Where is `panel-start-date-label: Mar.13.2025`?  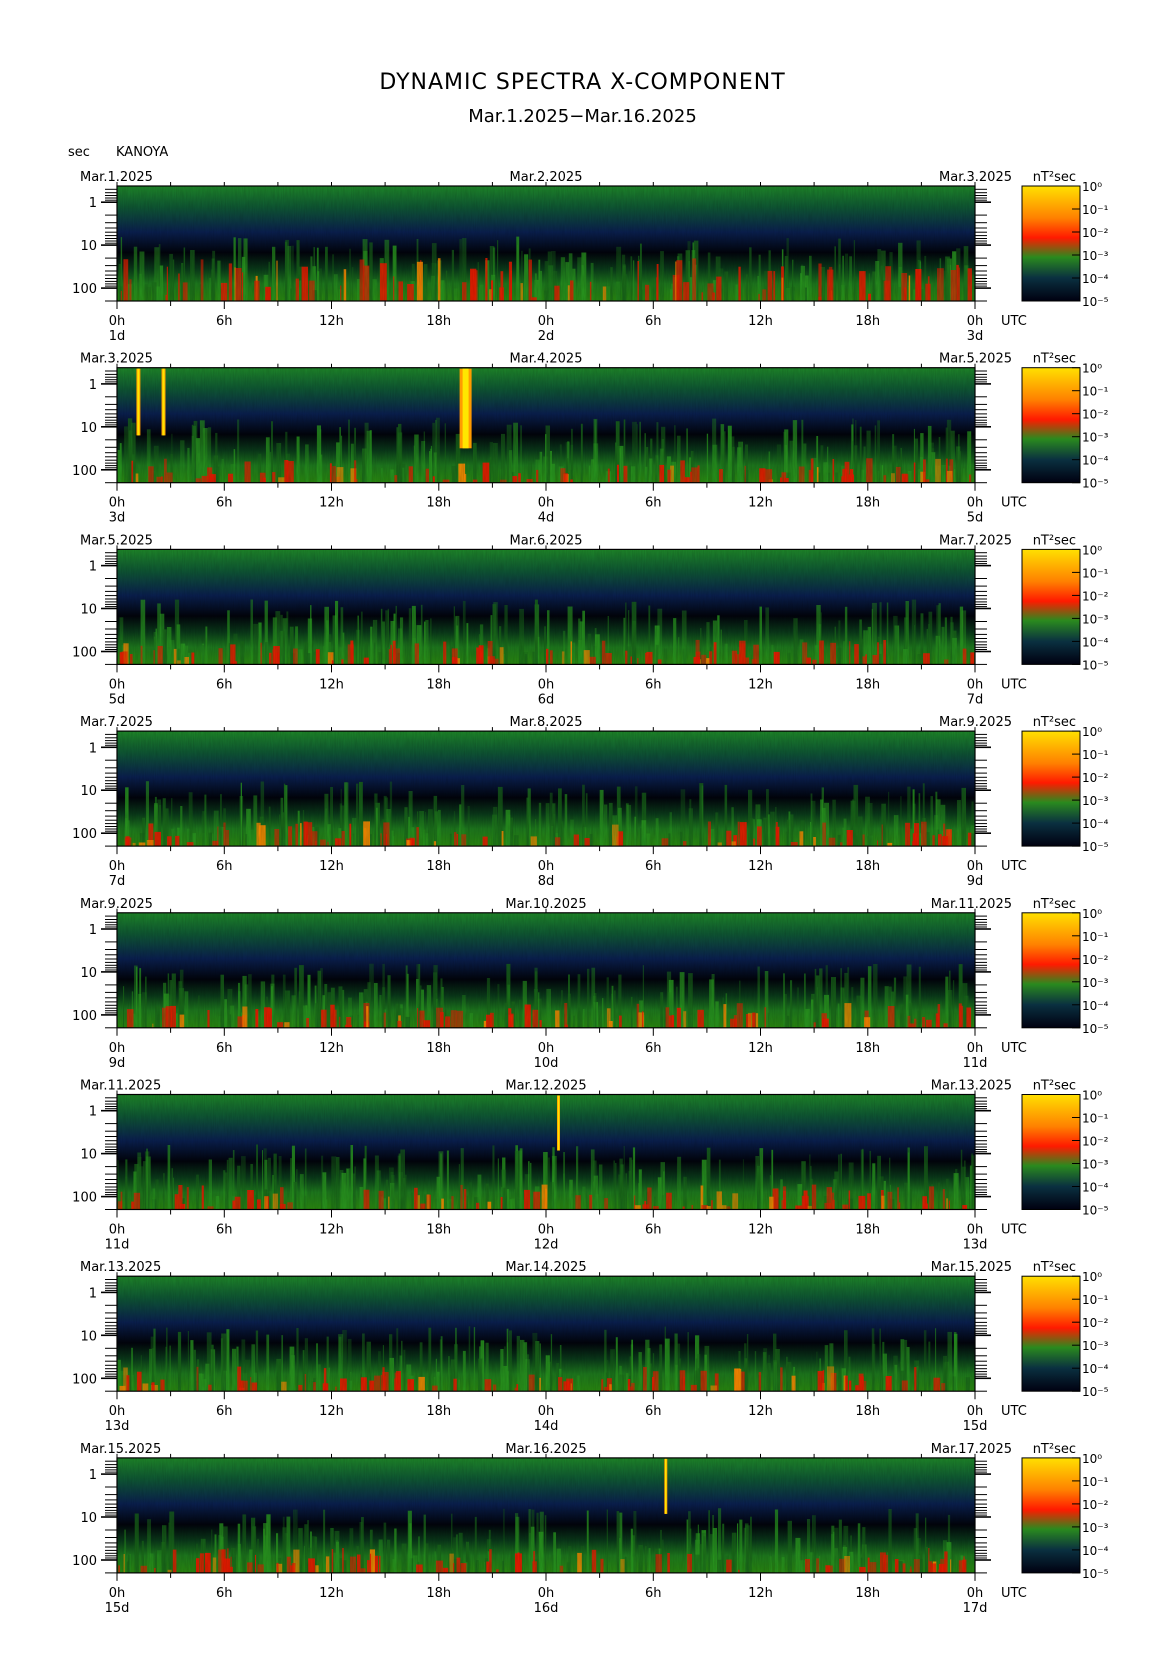
panel-start-date-label: Mar.13.2025 is located at coordinates (120, 1267).